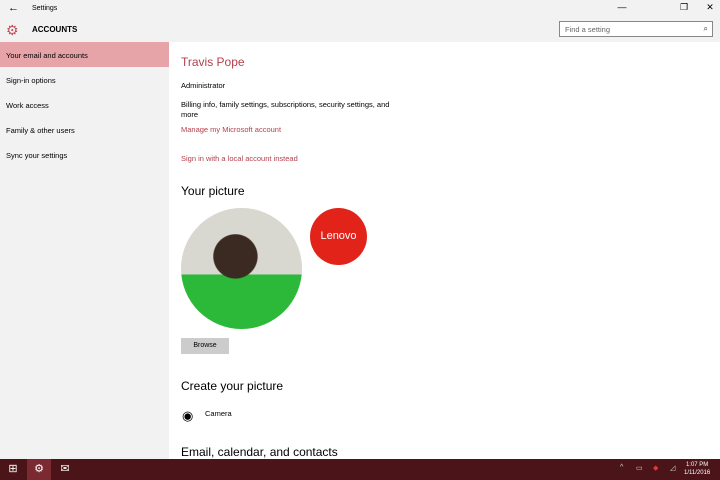 The width and height of the screenshot is (720, 480). I want to click on mail-taskbar-icon: ✉, so click(65, 469).